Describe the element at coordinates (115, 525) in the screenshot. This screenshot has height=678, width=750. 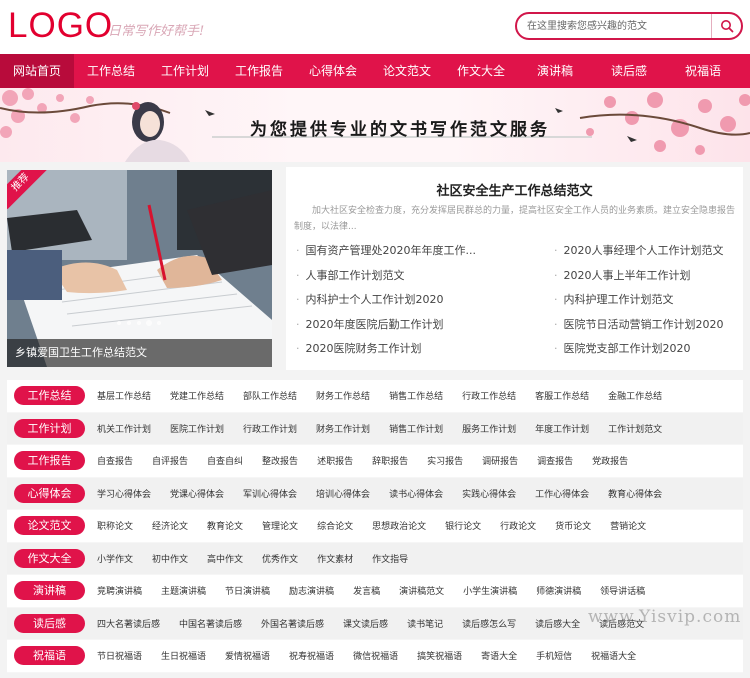
I see `category-link: 职称论文` at that location.